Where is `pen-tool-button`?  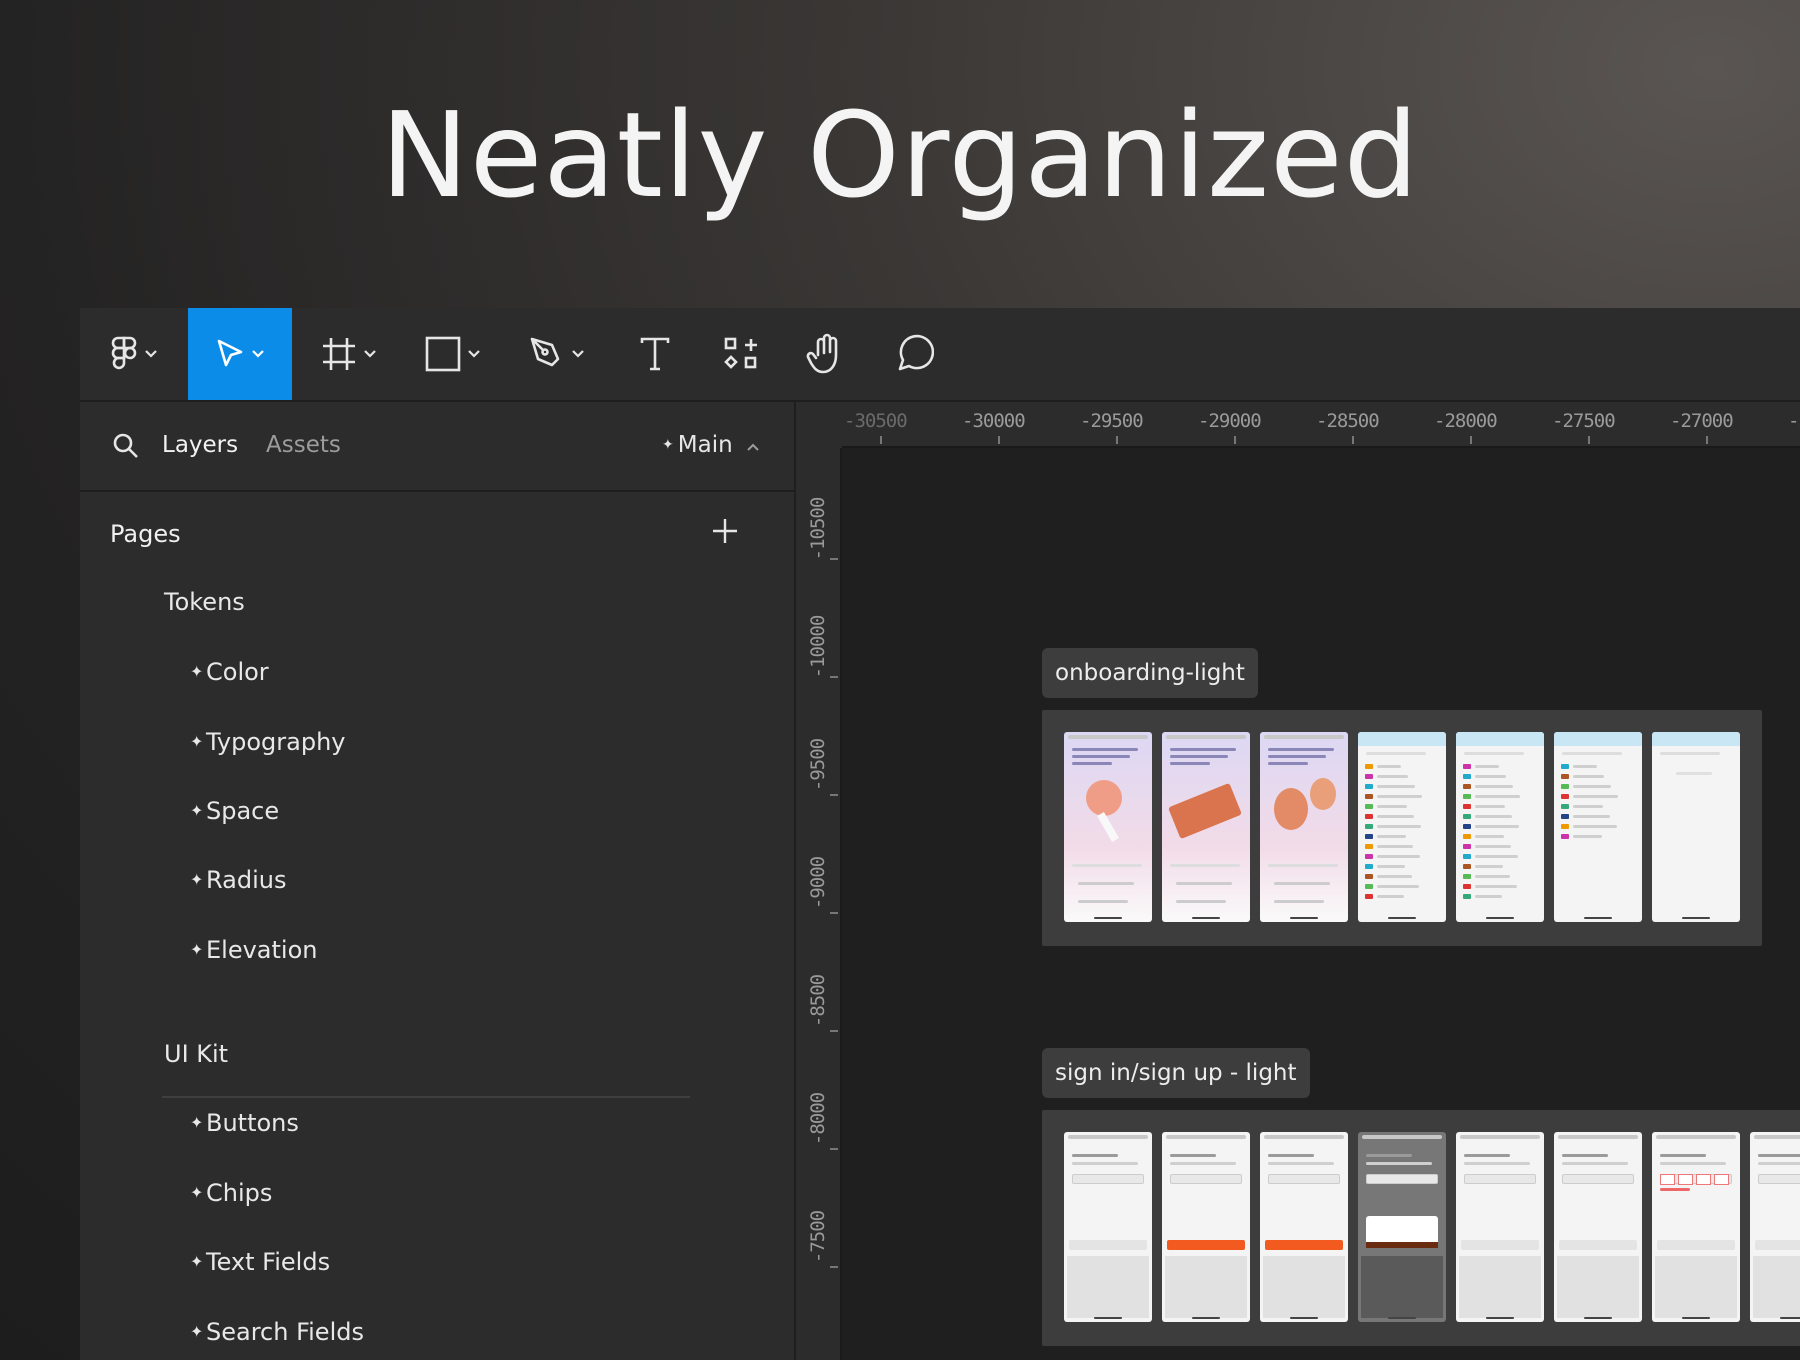
pen-tool-button is located at coordinates (557, 354).